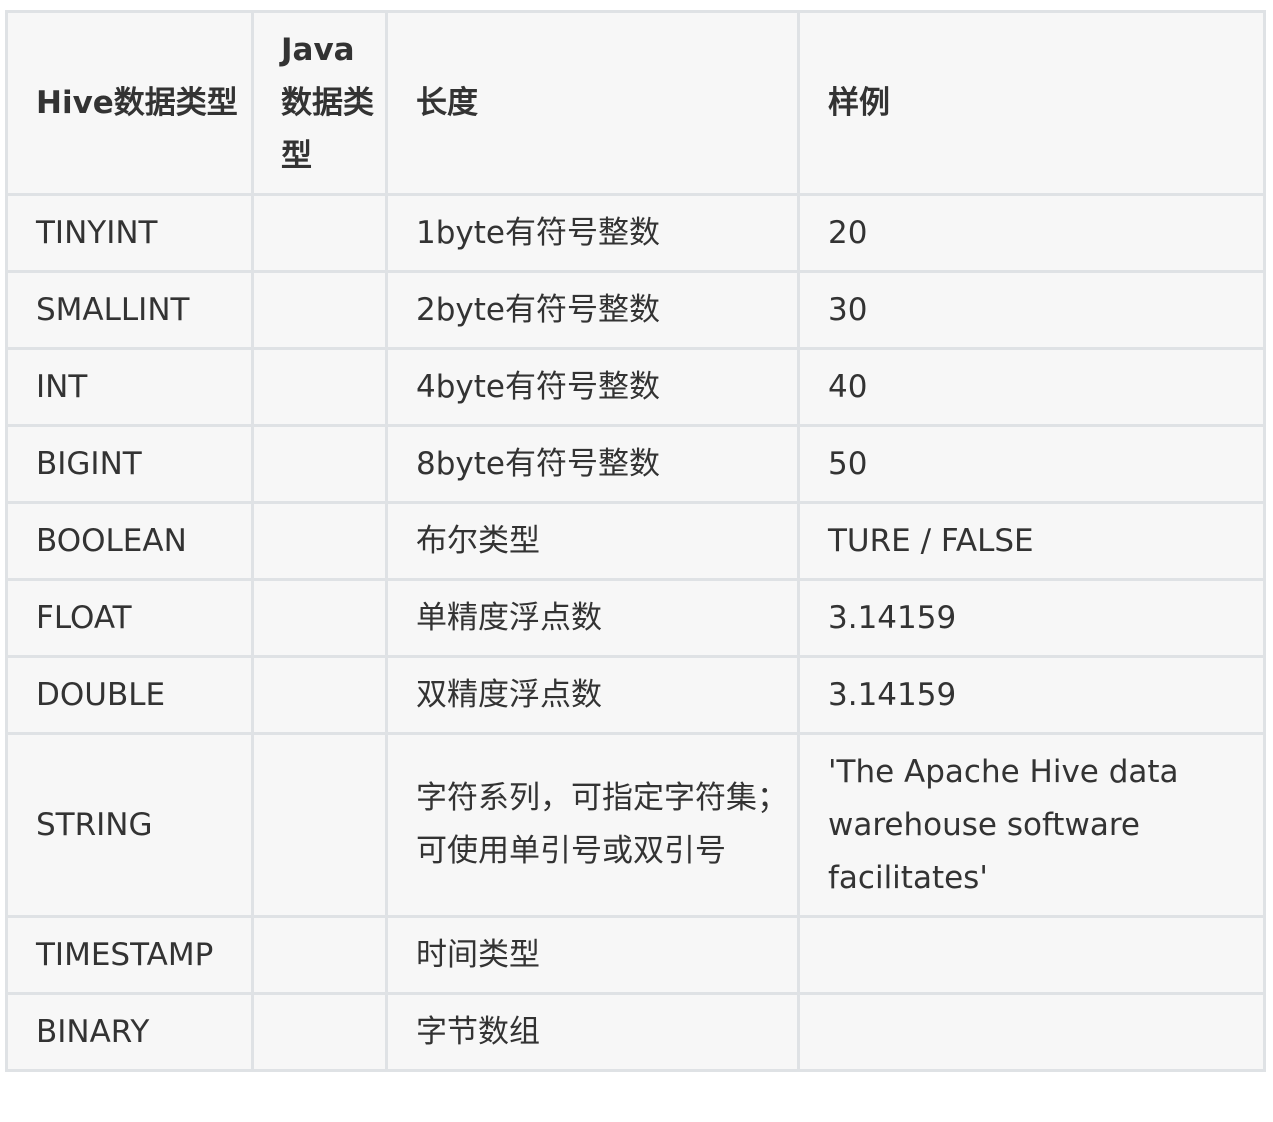 This screenshot has height=1122, width=1273. What do you see at coordinates (592, 955) in the screenshot?
I see `cell-length: 时间类型` at bounding box center [592, 955].